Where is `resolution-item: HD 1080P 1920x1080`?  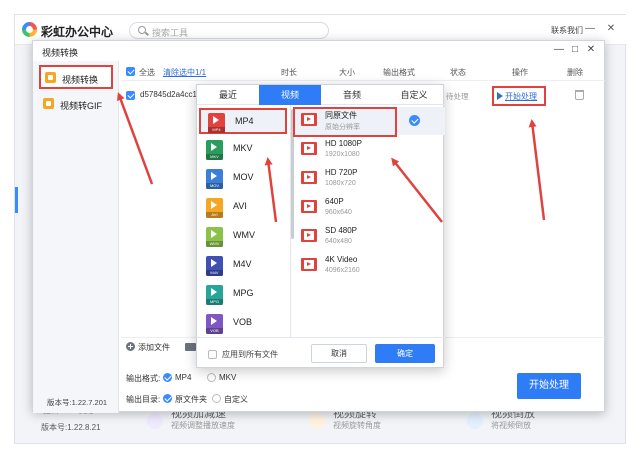 resolution-item: HD 1080P 1920x1080 is located at coordinates (369, 150).